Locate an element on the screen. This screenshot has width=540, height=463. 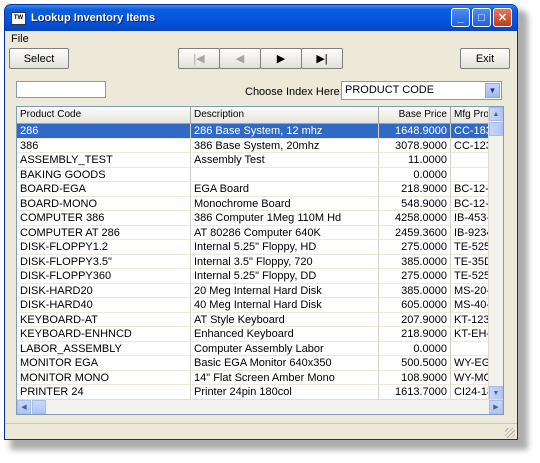
cell-description: 40 Meg Internal Hard Disk is located at coordinates (285, 305).